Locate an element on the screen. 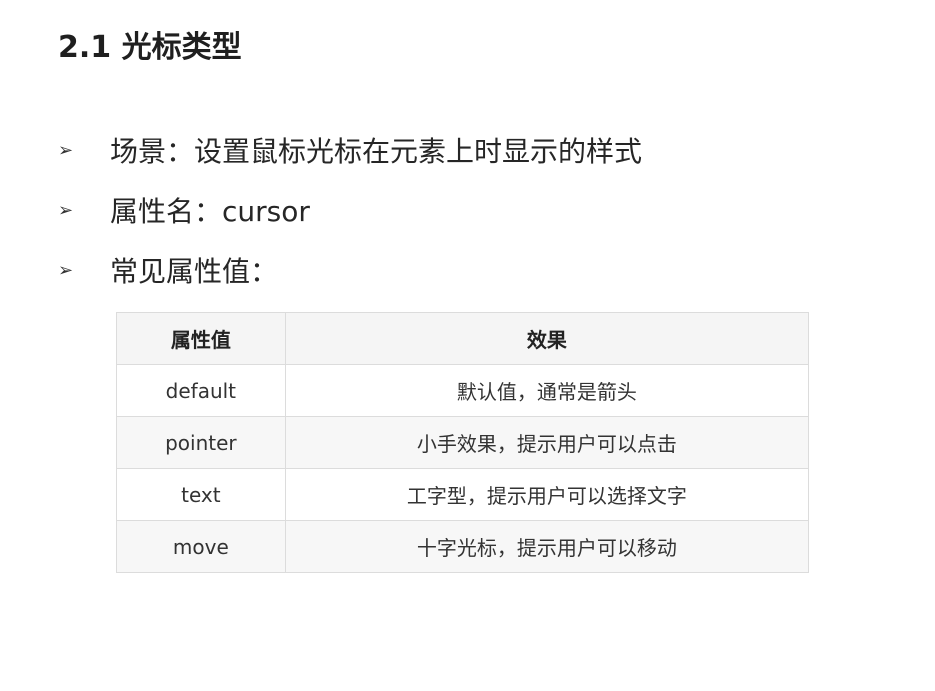 The height and width of the screenshot is (691, 935). bullet-item: ➢ 属性名：cursor is located at coordinates (350, 210).